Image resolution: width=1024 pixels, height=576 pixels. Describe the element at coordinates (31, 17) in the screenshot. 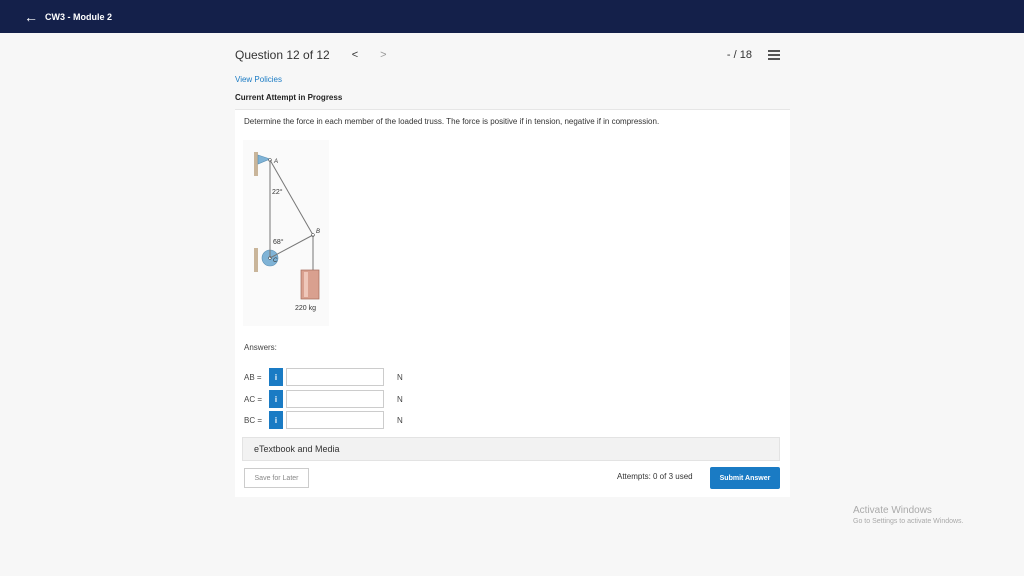

I see `arrow-left-icon: ←` at that location.